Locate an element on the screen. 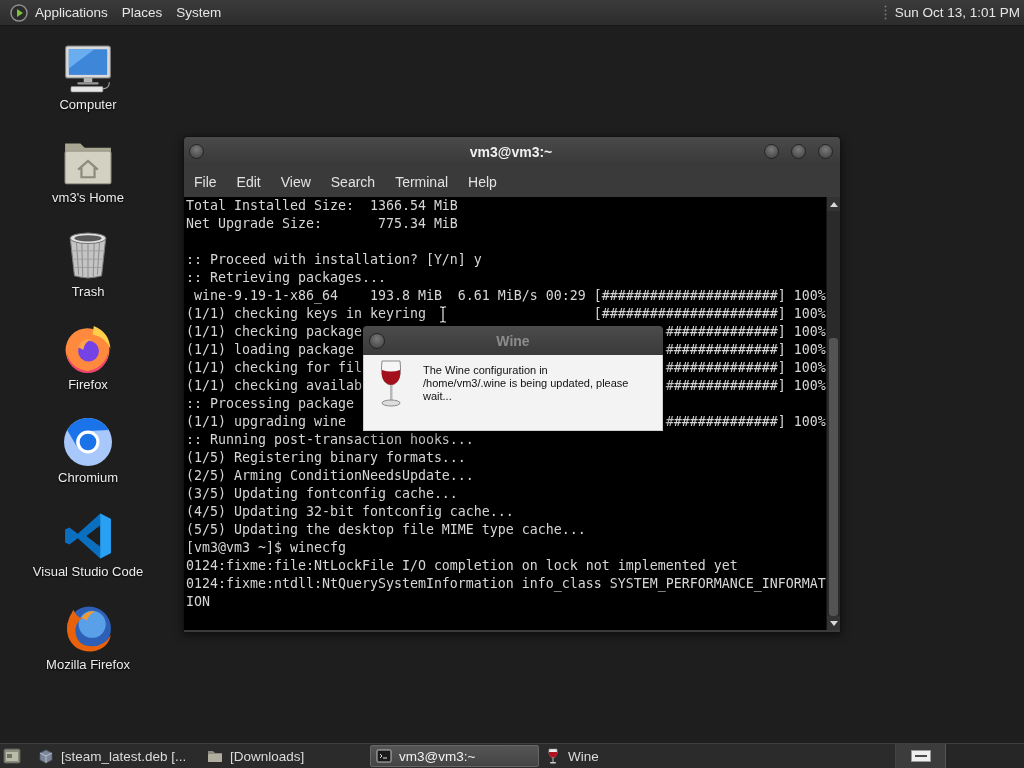 The height and width of the screenshot is (768, 1024). menu-item: Edit is located at coordinates (248, 181).